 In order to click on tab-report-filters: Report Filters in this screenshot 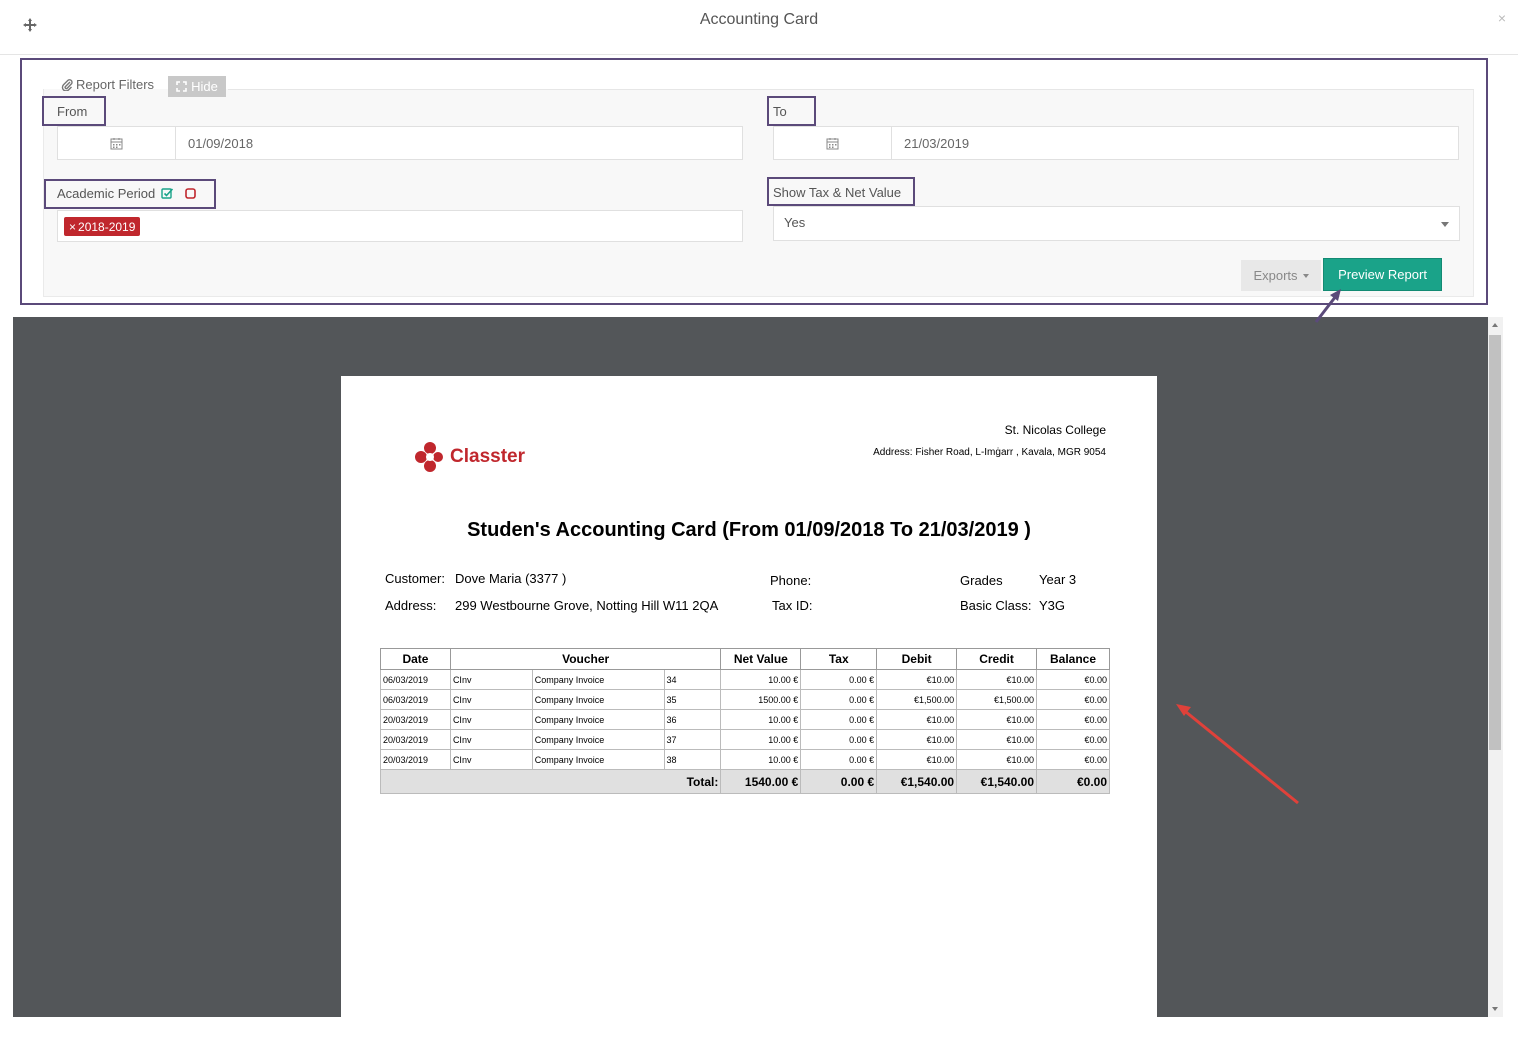, I will do `click(107, 84)`.